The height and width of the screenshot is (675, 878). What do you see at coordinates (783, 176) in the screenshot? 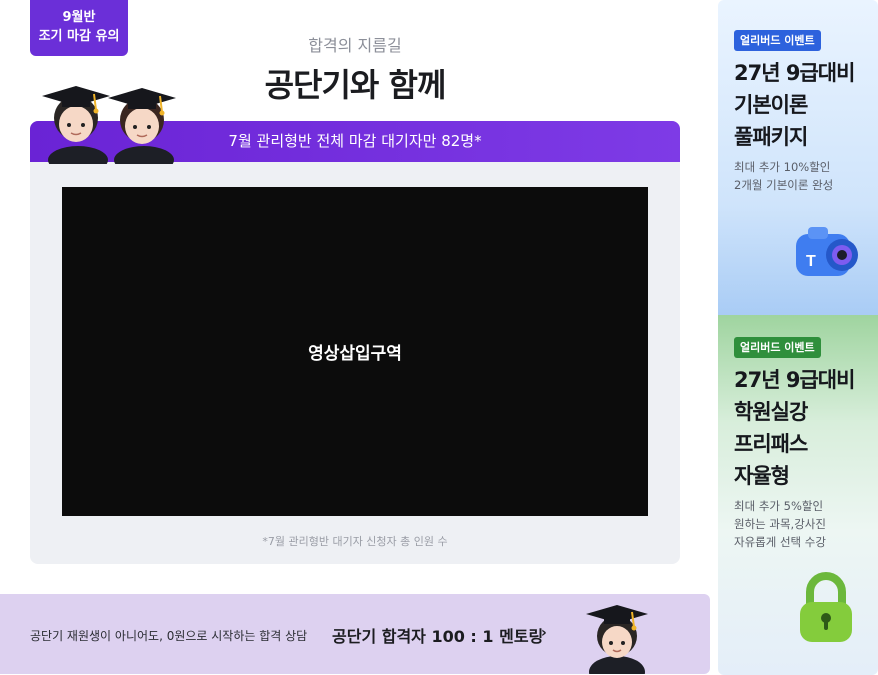
I see `event-description: 최대 추가 10%할인 2개월 기본이론 완성` at bounding box center [783, 176].